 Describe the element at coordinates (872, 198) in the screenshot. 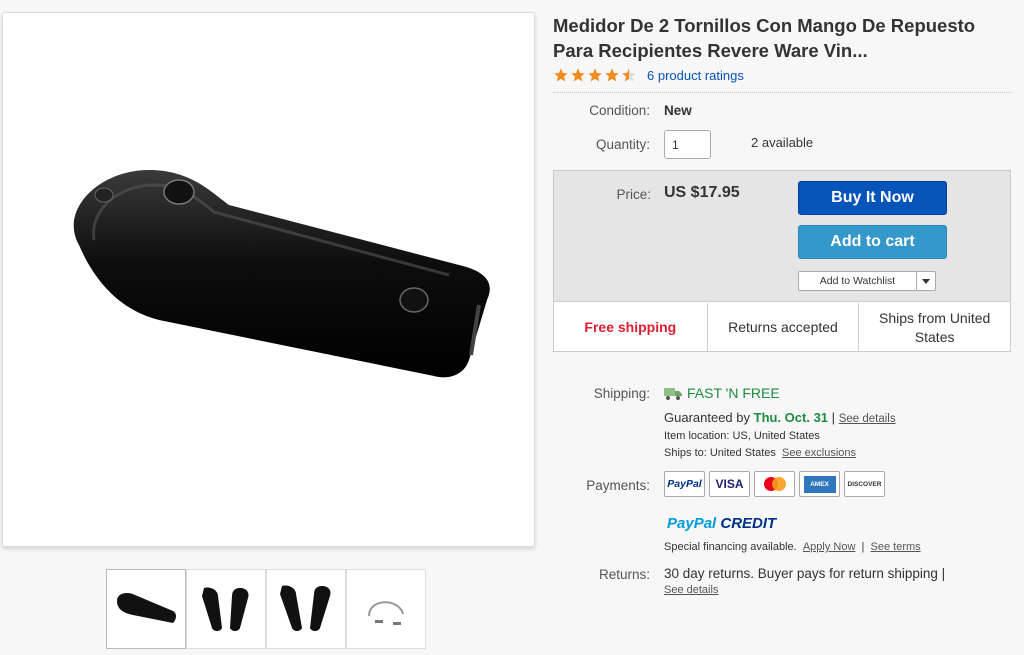

I see `buy-it-now-button: Buy It Now` at that location.